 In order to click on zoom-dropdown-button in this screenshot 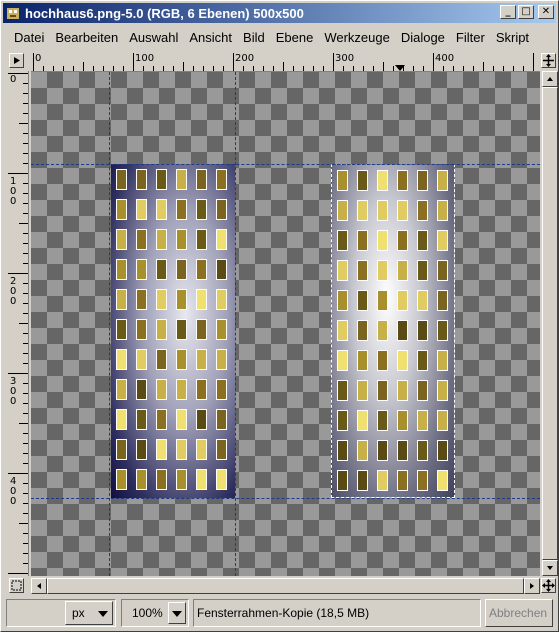, I will do `click(177, 613)`.